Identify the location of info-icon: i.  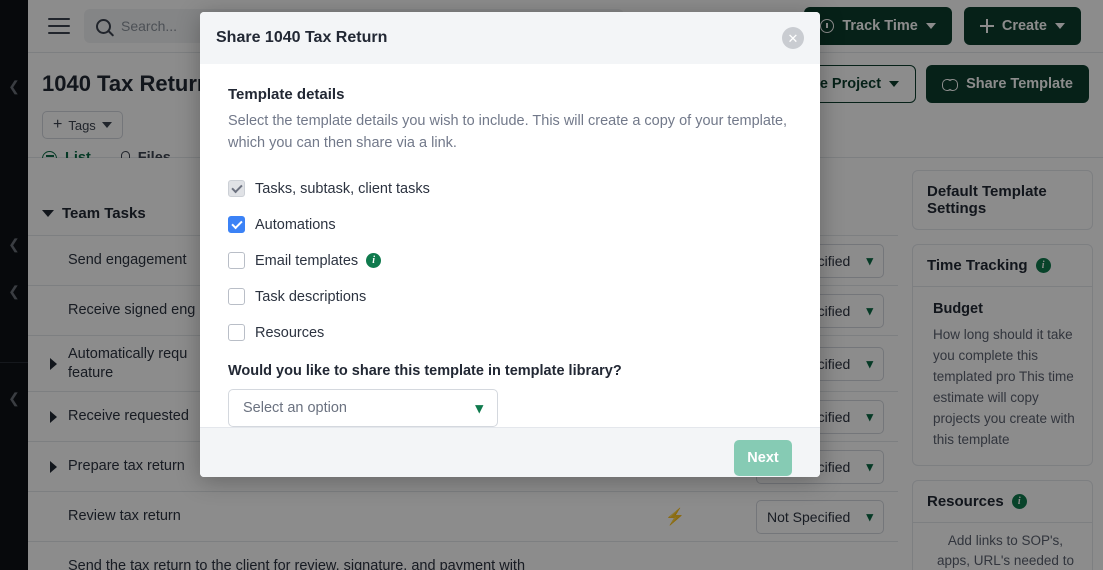
(374, 261).